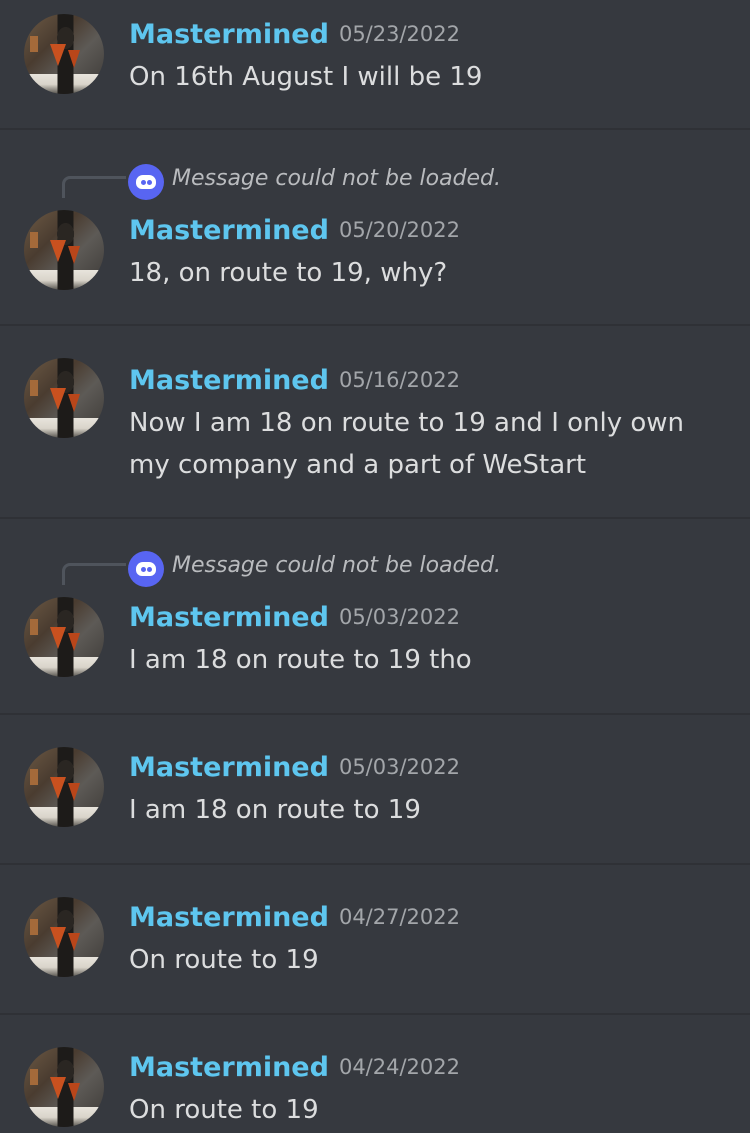 The width and height of the screenshot is (750, 1133). What do you see at coordinates (399, 1067) in the screenshot?
I see `message-timestamp: 04/24/2022` at bounding box center [399, 1067].